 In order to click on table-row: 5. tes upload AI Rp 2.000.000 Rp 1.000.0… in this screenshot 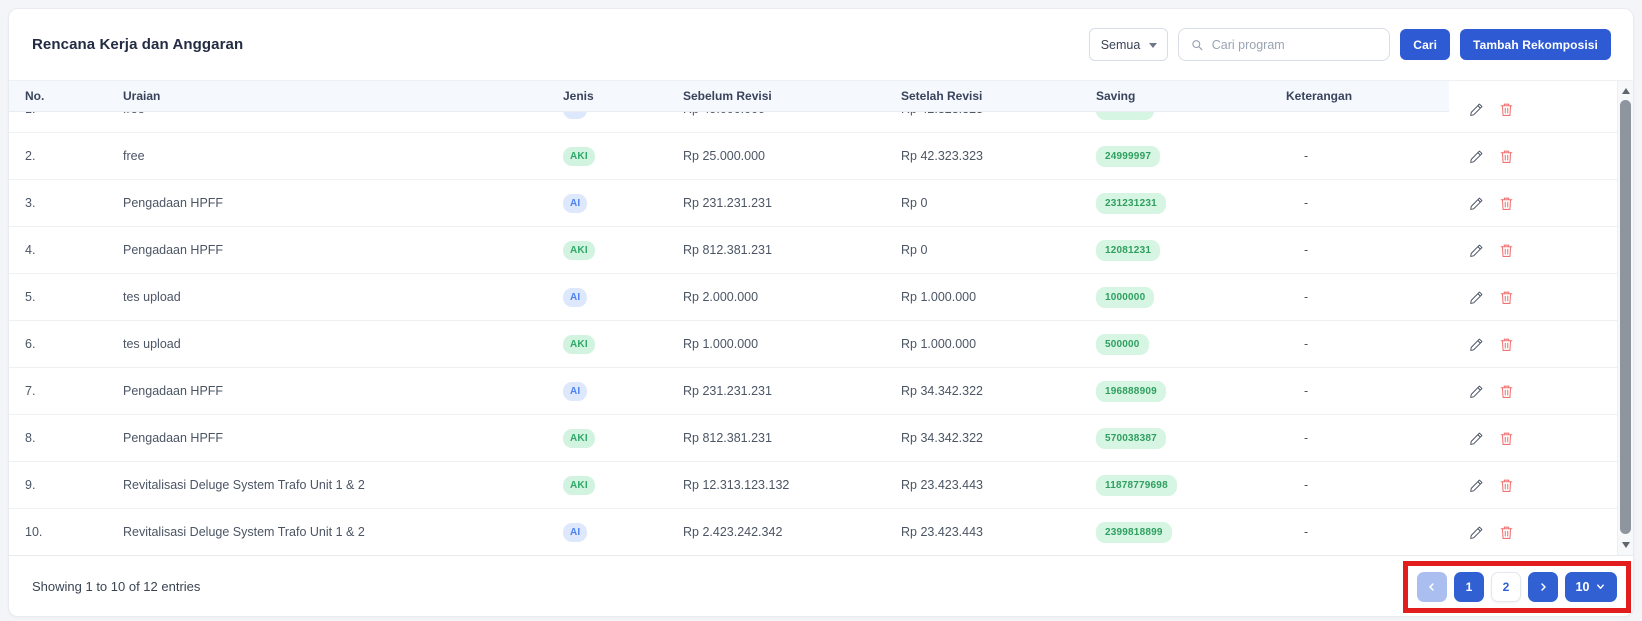, I will do `click(813, 297)`.